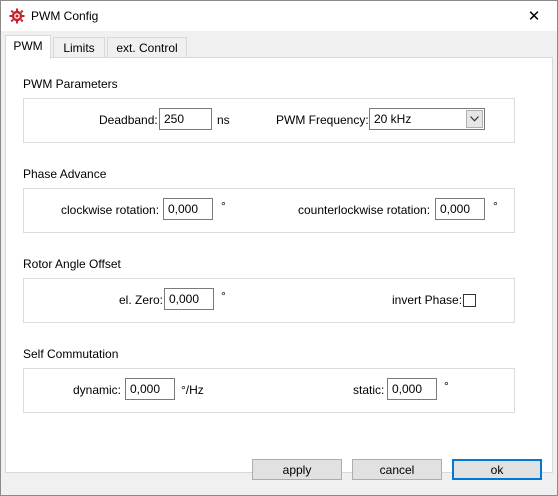 Image resolution: width=558 pixels, height=496 pixels. Describe the element at coordinates (65, 174) in the screenshot. I see `phase-advance-title: Phase Advance` at that location.